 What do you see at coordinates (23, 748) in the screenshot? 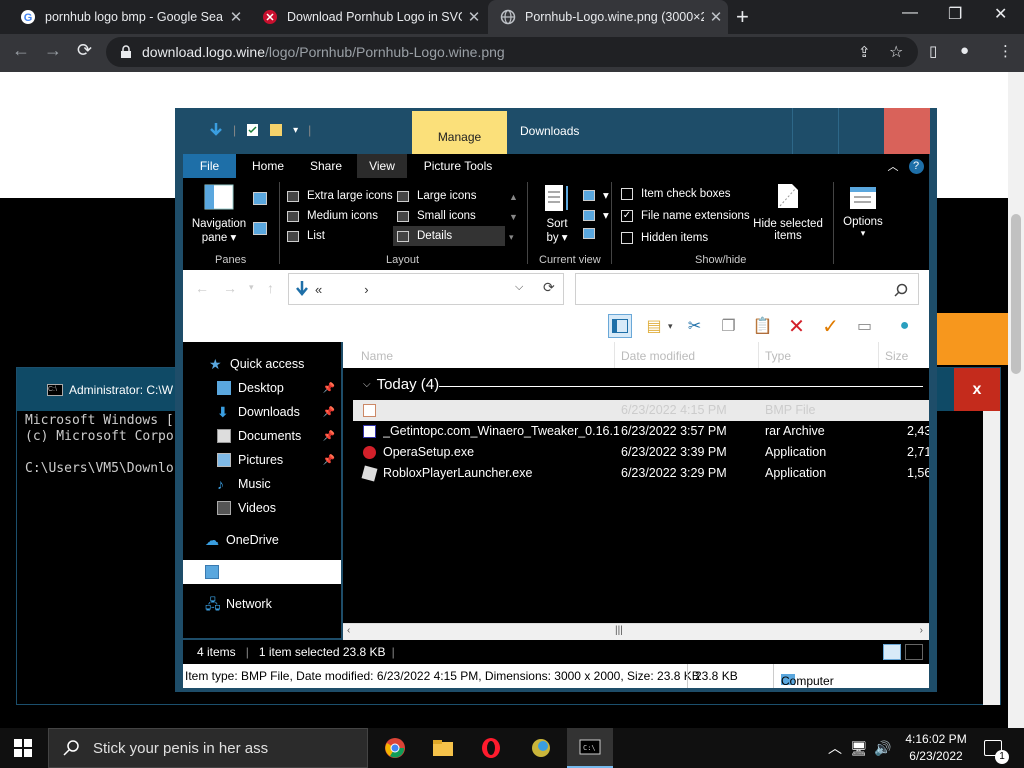
I see `start-button` at bounding box center [23, 748].